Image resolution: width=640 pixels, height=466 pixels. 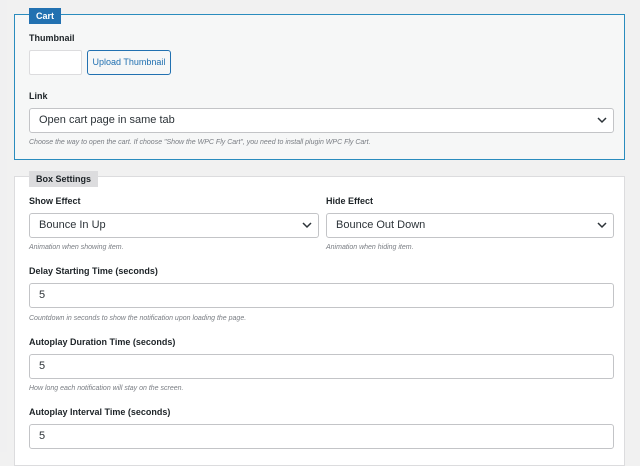 I want to click on admin-edge, so click(x=3, y=226).